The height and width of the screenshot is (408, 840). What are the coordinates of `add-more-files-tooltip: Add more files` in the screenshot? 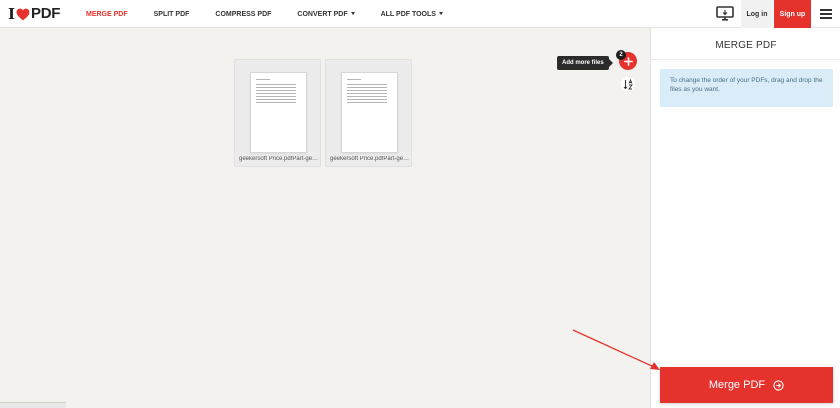 It's located at (585, 63).